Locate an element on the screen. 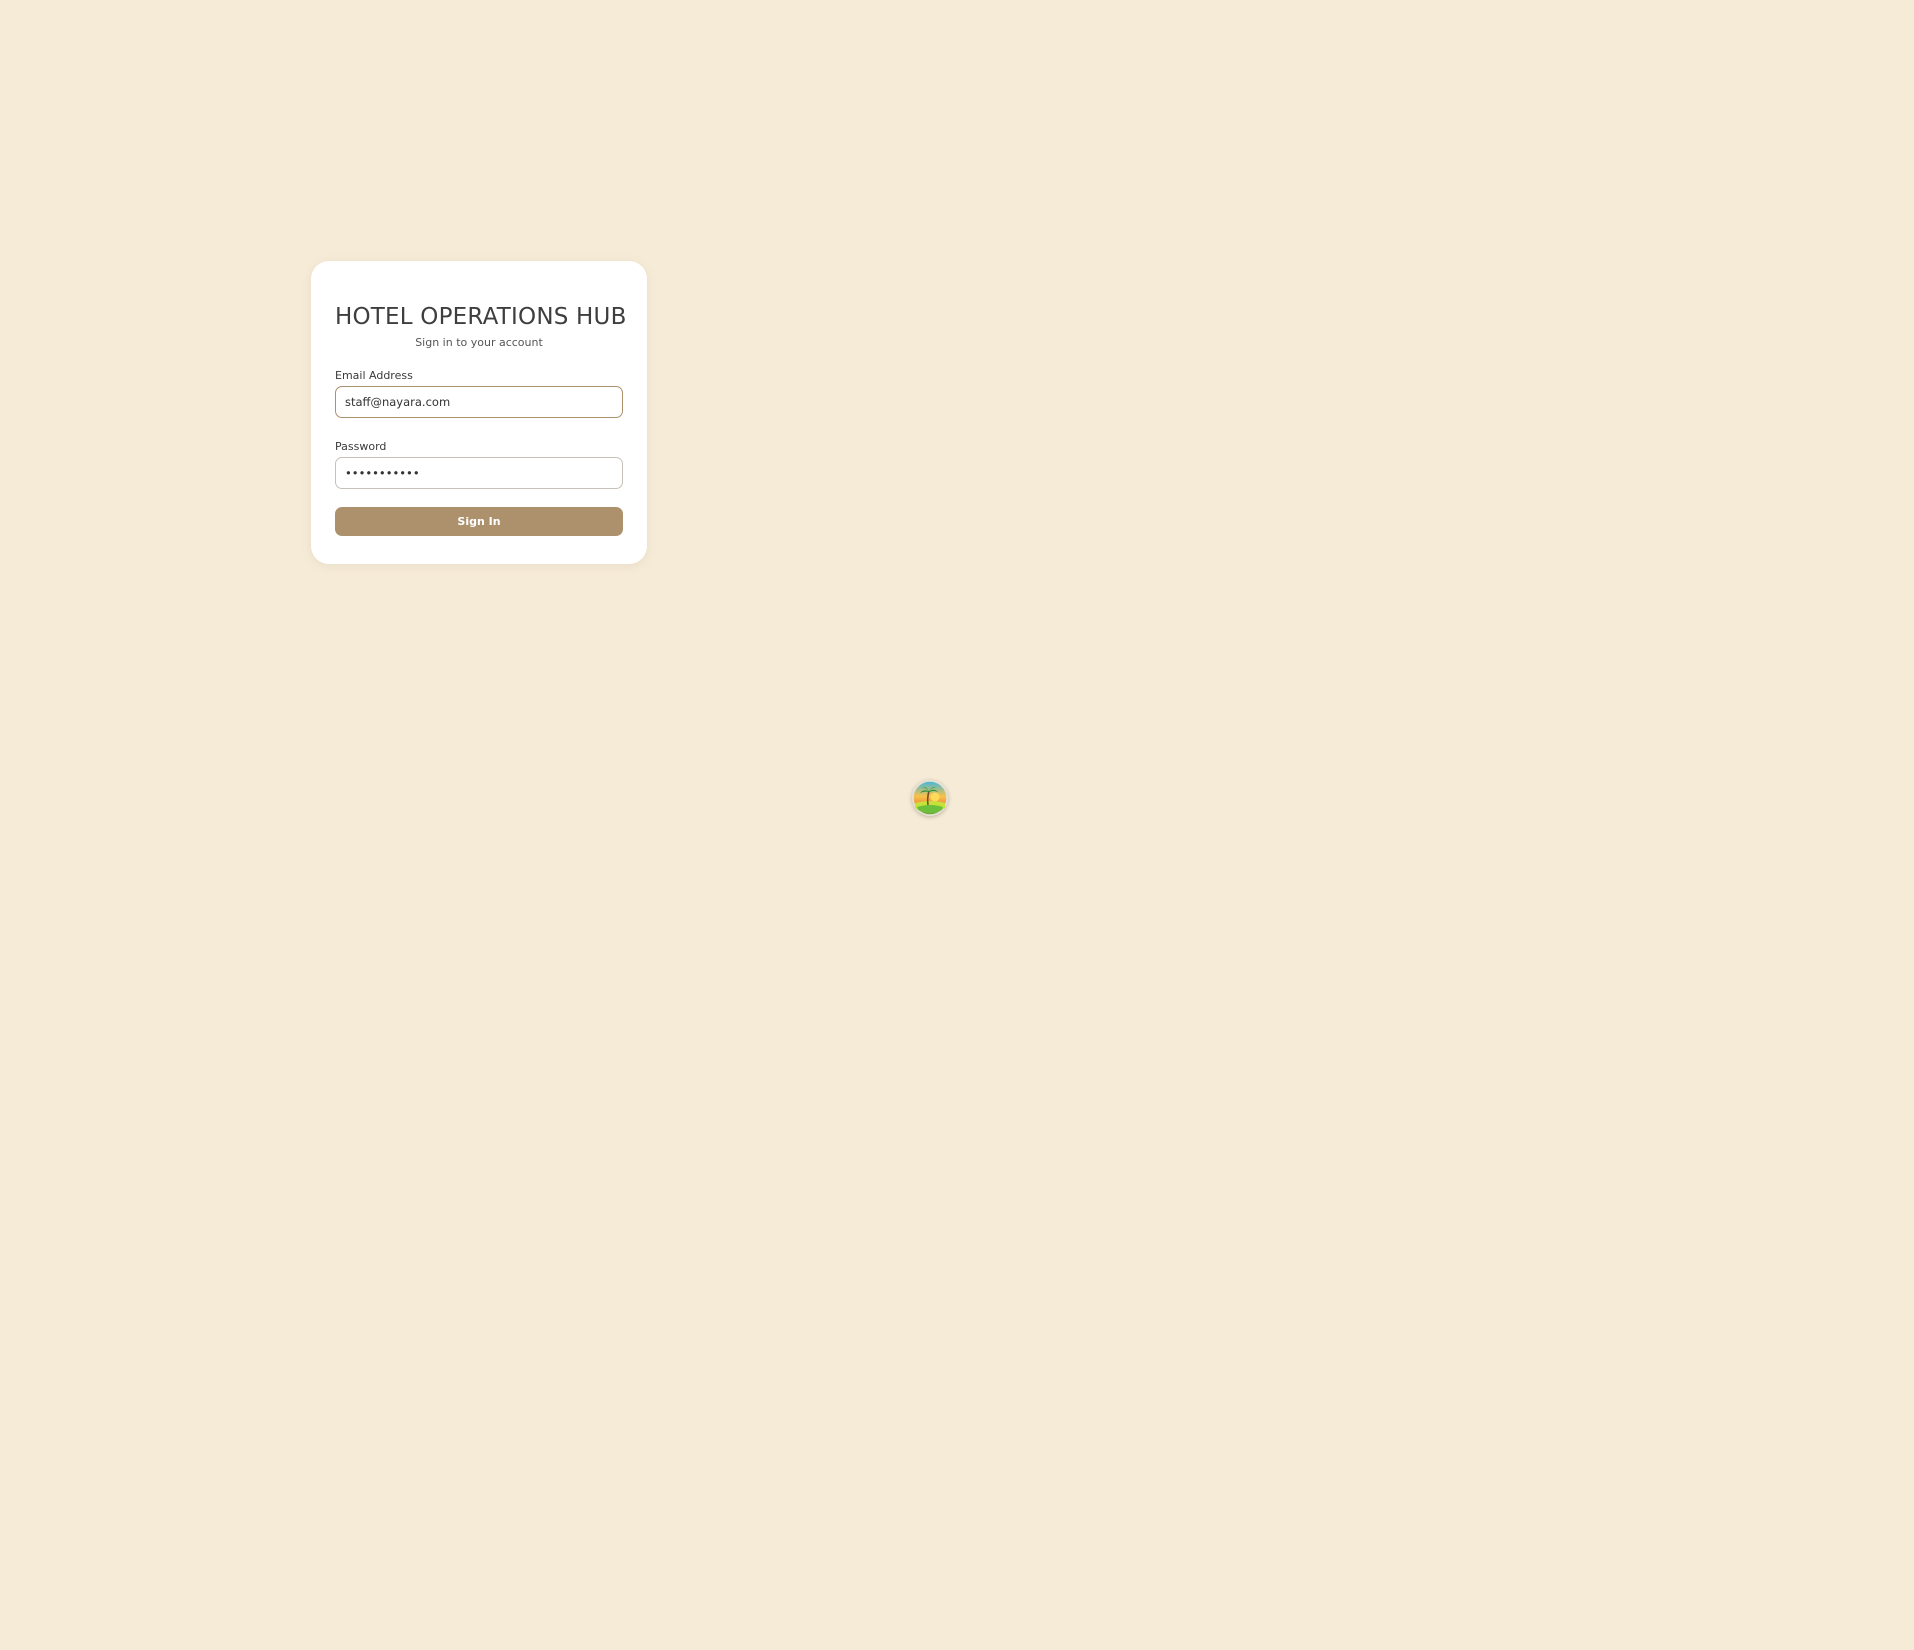 The height and width of the screenshot is (1650, 1914). email-label: Email Address is located at coordinates (374, 375).